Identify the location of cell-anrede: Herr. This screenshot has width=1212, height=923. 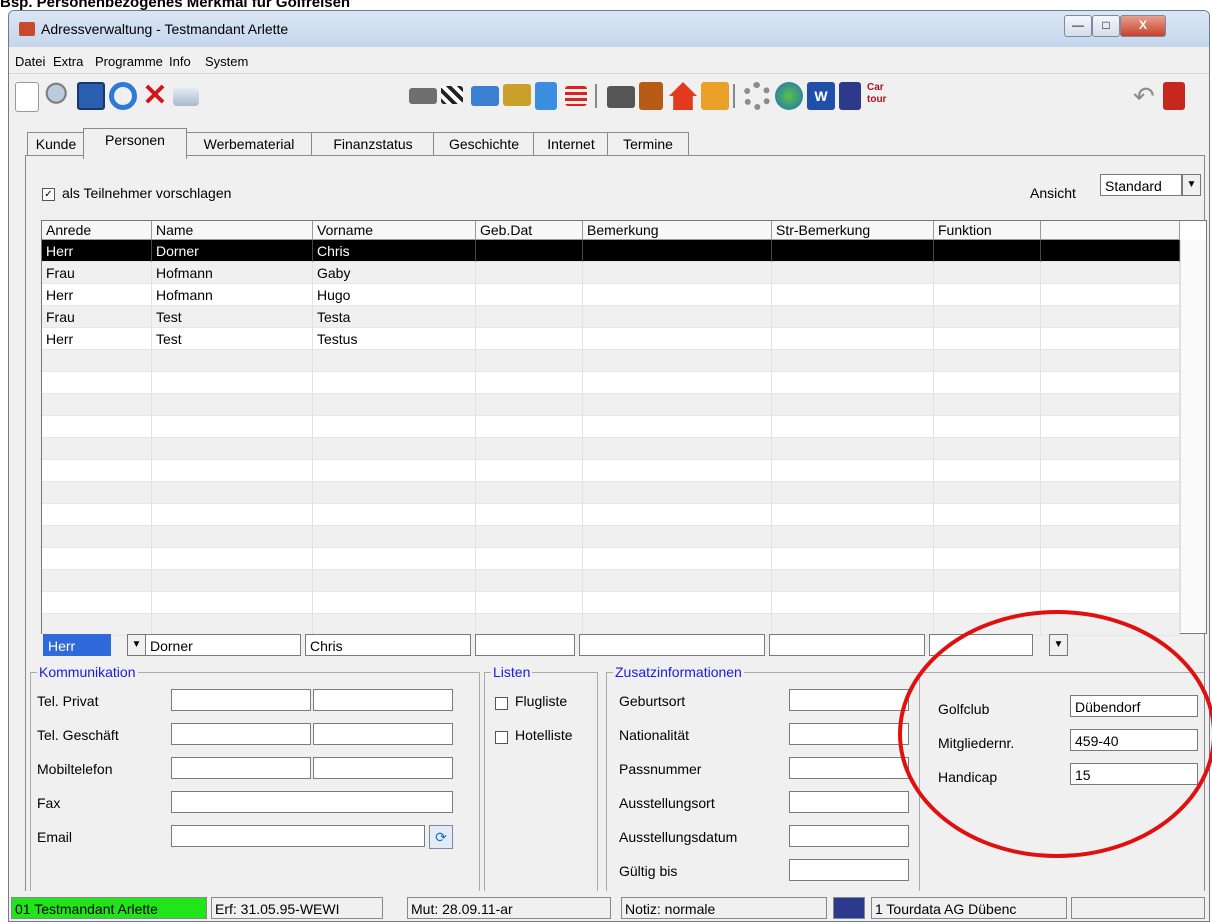
(97, 295).